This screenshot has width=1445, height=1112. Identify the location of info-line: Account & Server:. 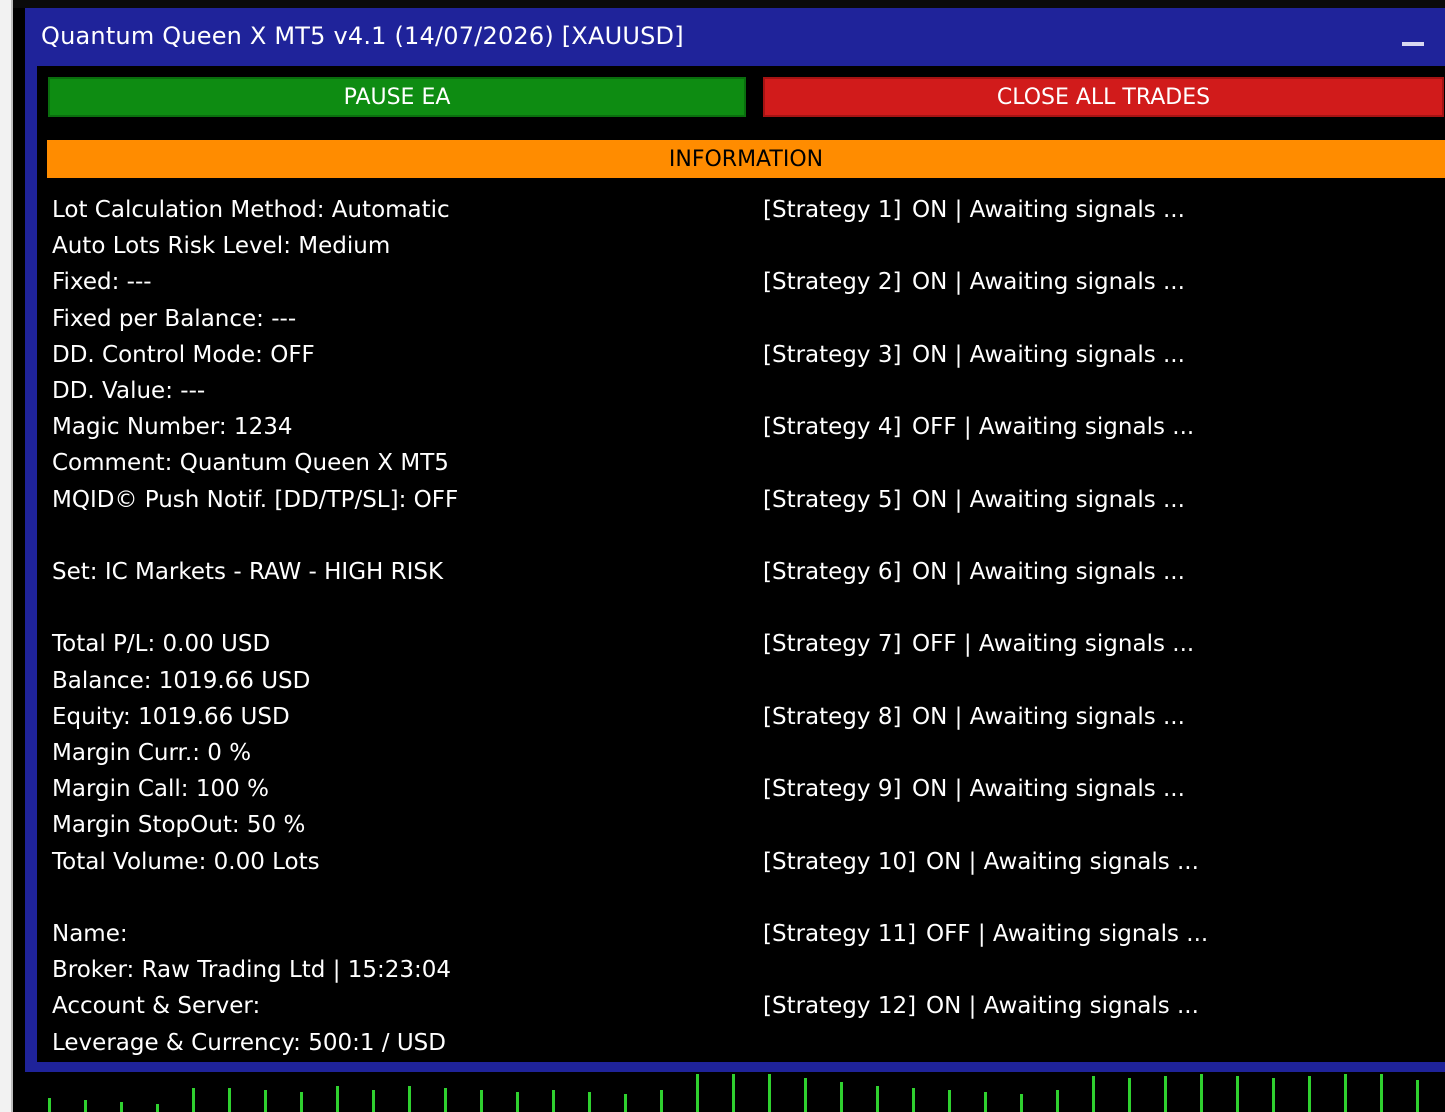
(156, 1006).